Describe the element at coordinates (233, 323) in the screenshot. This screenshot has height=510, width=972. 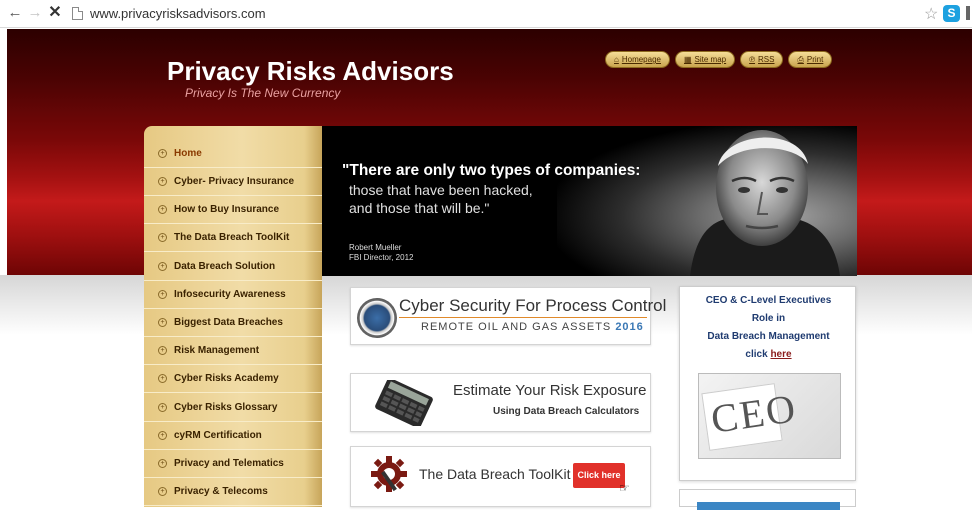
I see `nav-item-biggest-data-breaches: + Biggest Data Breaches` at that location.